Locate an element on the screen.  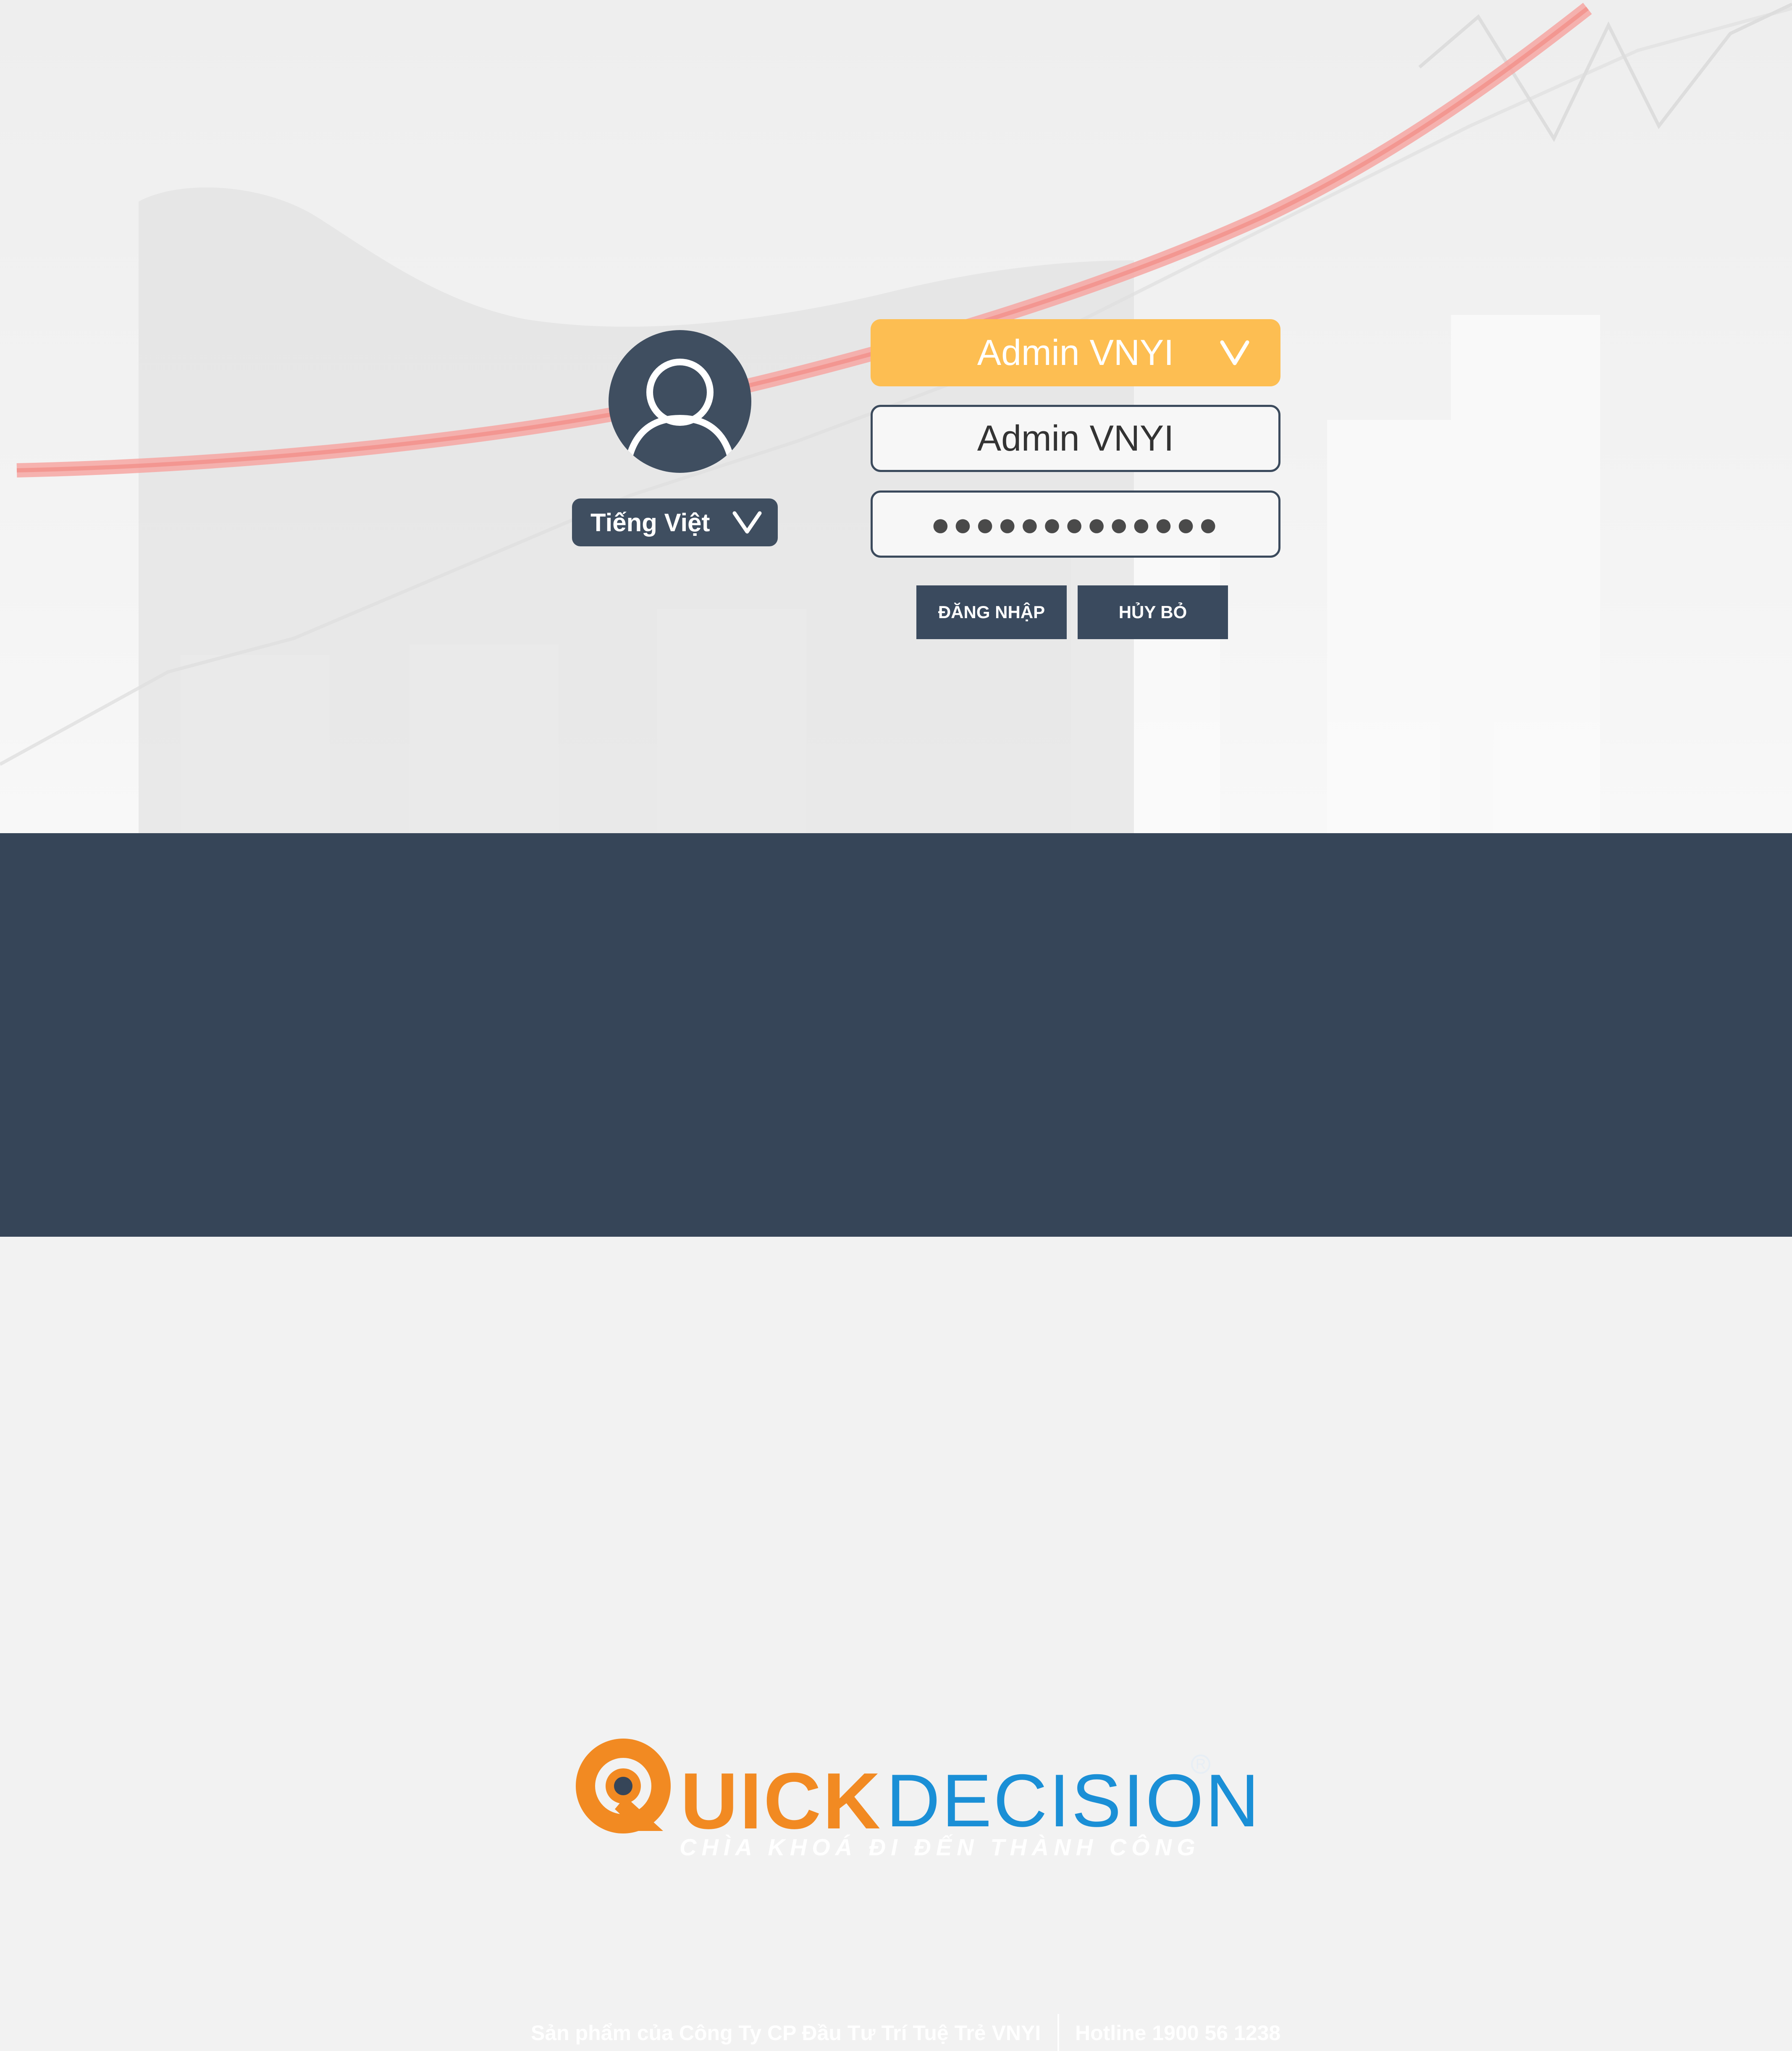
account-select-value: Admin VNYI is located at coordinates (1075, 352).